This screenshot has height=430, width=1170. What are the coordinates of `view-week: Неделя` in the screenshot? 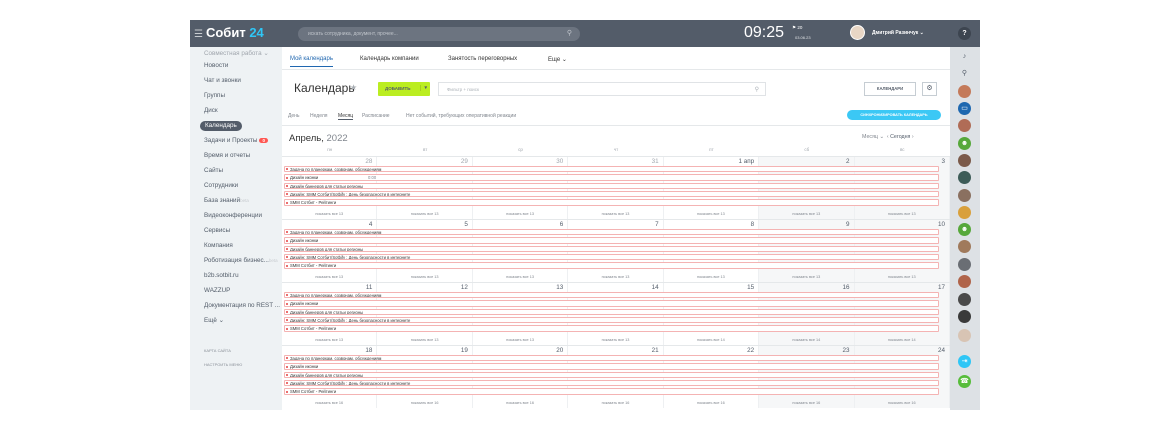 It's located at (318, 116).